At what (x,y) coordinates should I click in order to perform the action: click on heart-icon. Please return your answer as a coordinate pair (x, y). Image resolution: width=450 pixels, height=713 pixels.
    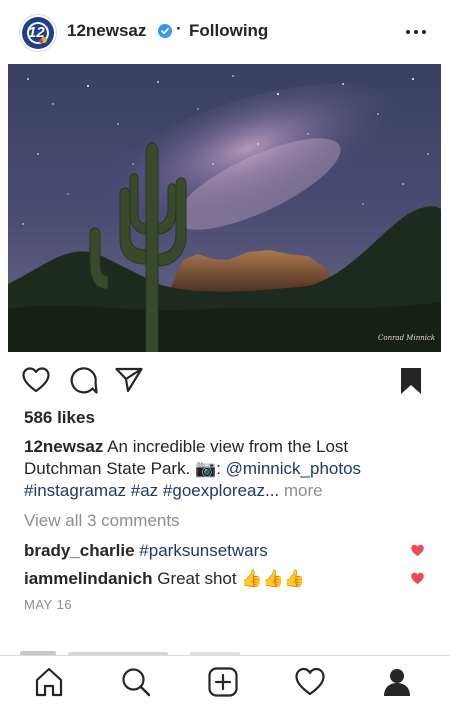
    Looking at the image, I should click on (36, 380).